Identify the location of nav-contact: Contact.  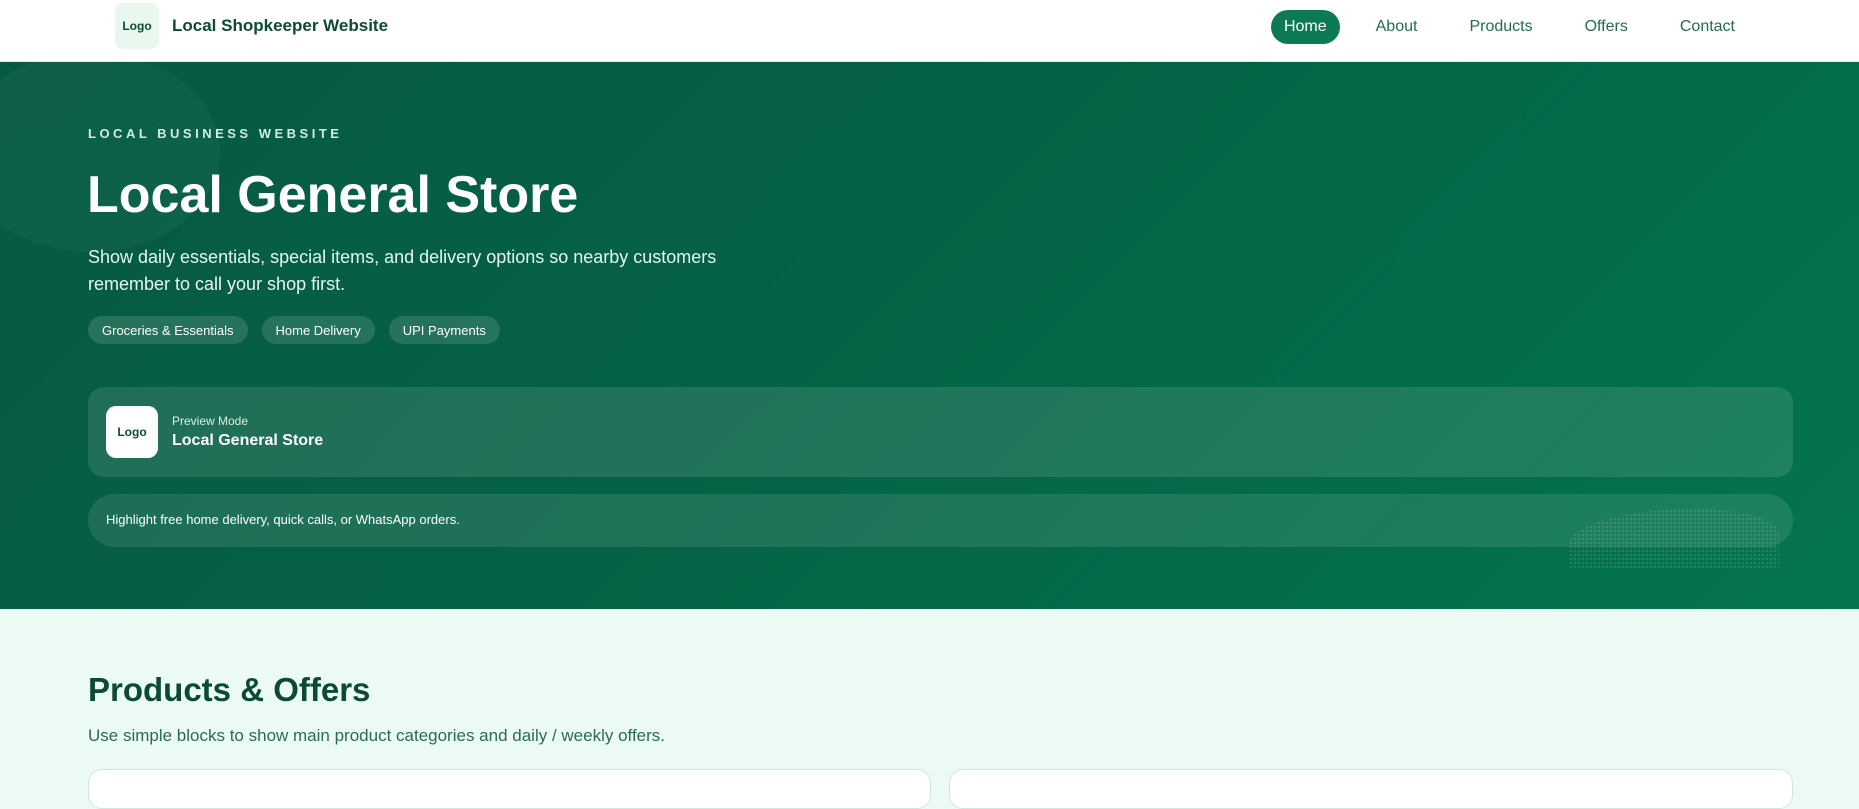
(1707, 27).